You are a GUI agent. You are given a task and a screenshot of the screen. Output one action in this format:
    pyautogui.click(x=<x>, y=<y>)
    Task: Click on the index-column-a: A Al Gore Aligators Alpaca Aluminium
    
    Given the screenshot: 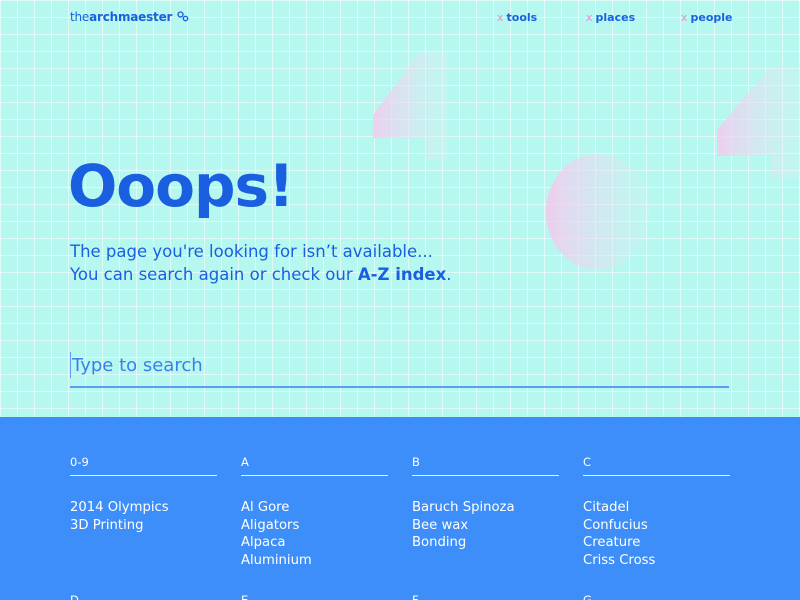 What is the action you would take?
    pyautogui.click(x=314, y=512)
    